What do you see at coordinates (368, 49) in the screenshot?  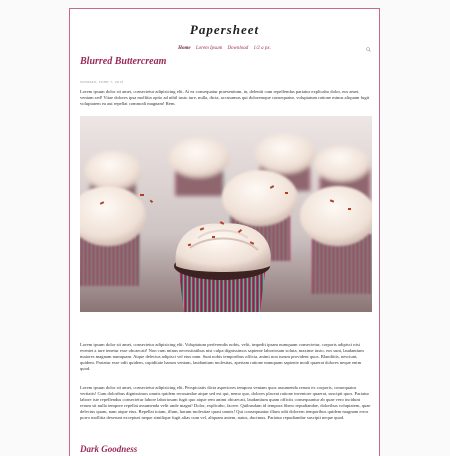 I see `search-icon` at bounding box center [368, 49].